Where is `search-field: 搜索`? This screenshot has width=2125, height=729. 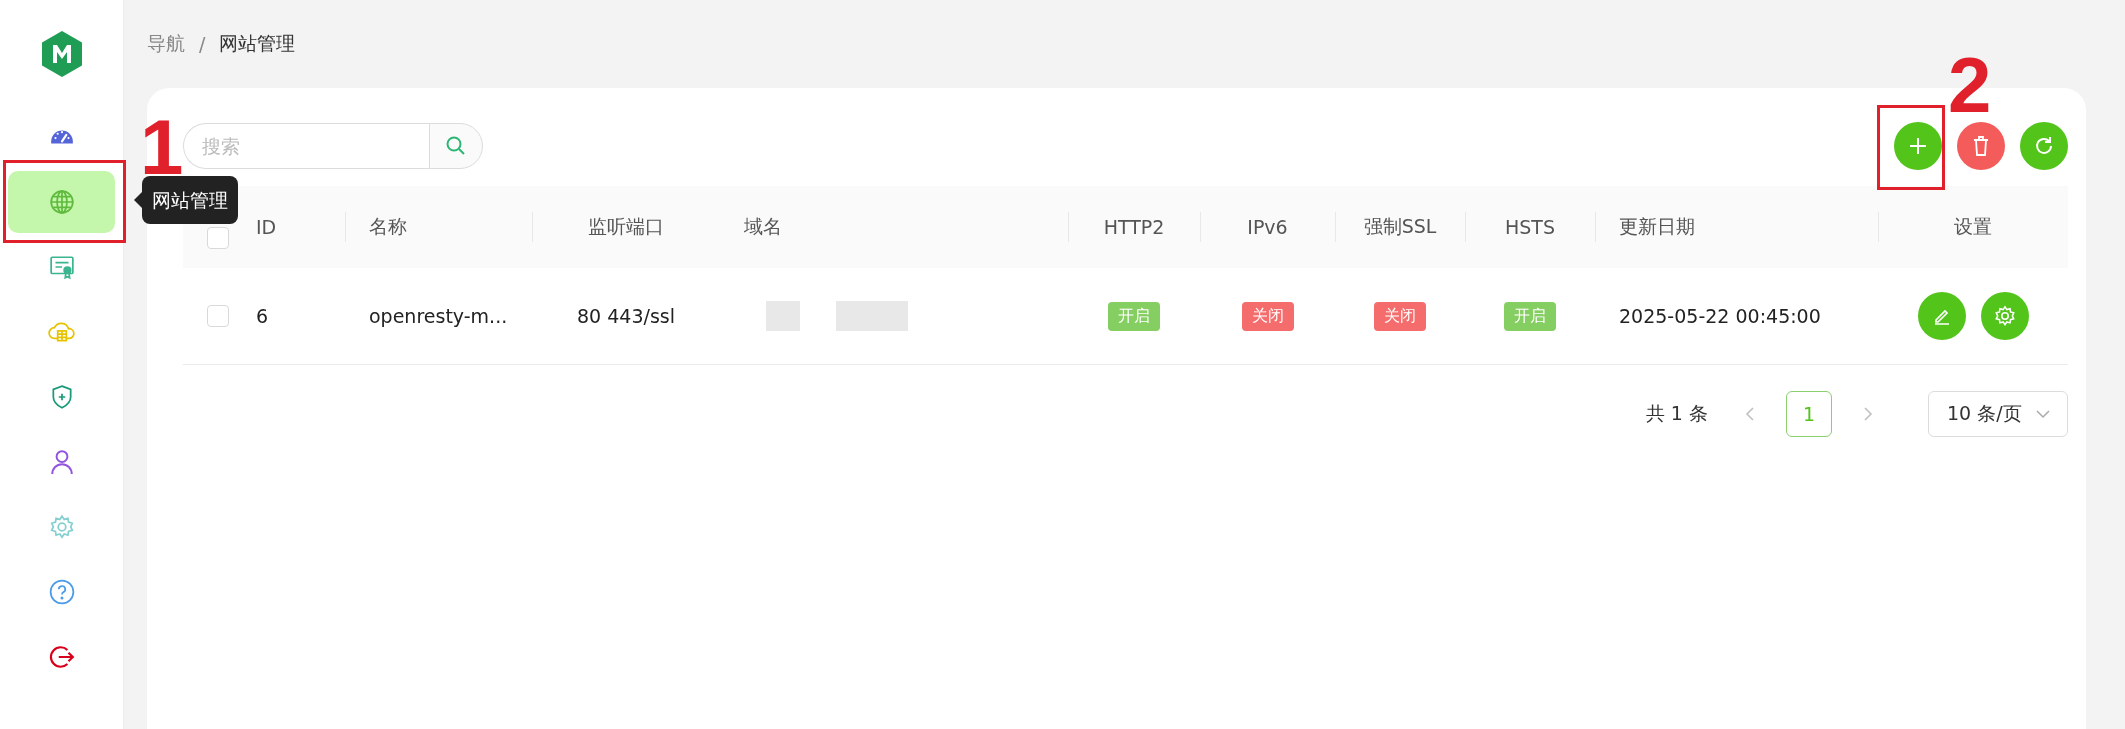
search-field: 搜索 is located at coordinates (306, 146).